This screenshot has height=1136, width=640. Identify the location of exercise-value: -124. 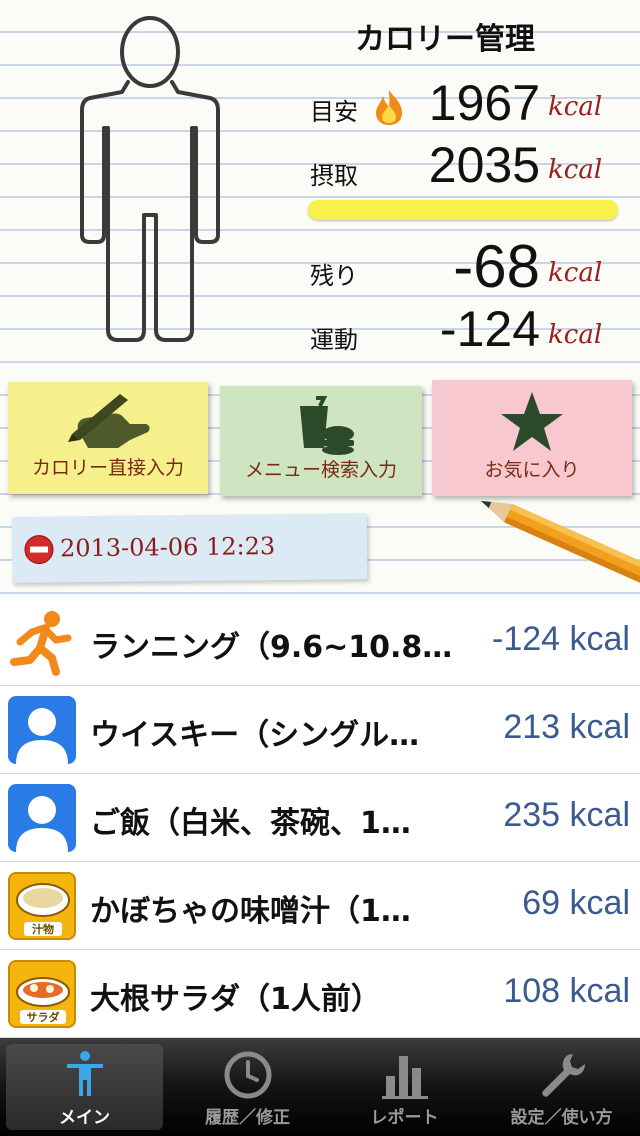
(489, 329).